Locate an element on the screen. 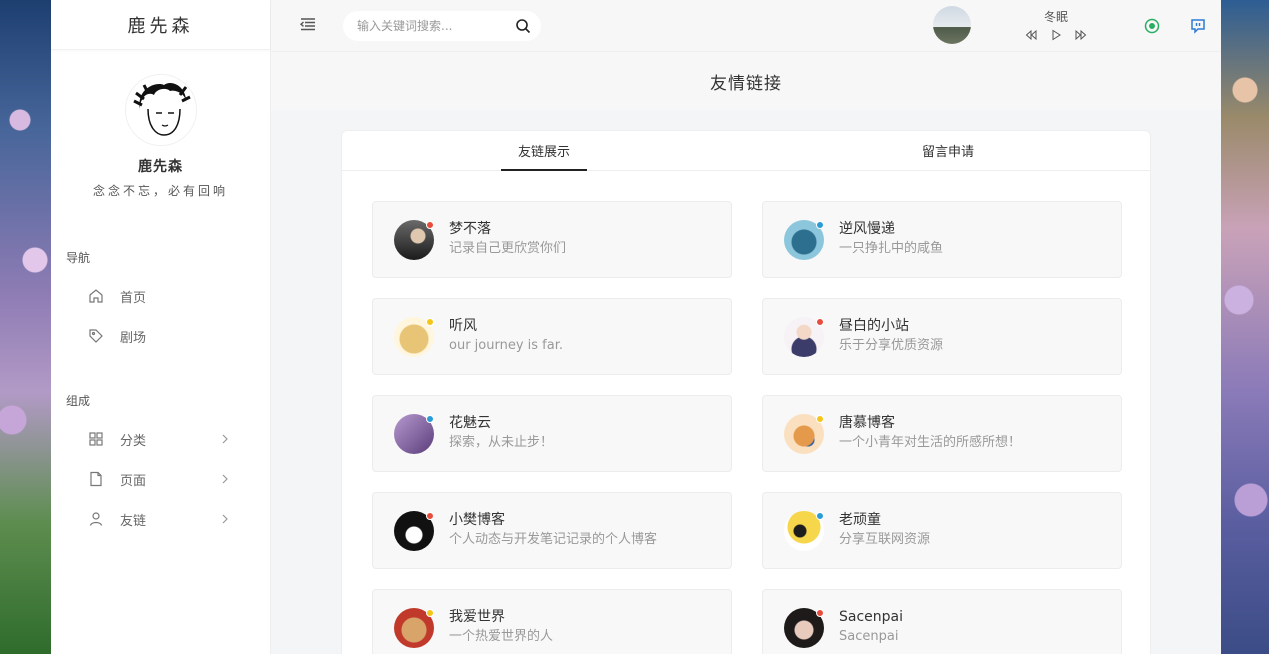 Image resolution: width=1269 pixels, height=654 pixels. friend-name: 听风 is located at coordinates (463, 326).